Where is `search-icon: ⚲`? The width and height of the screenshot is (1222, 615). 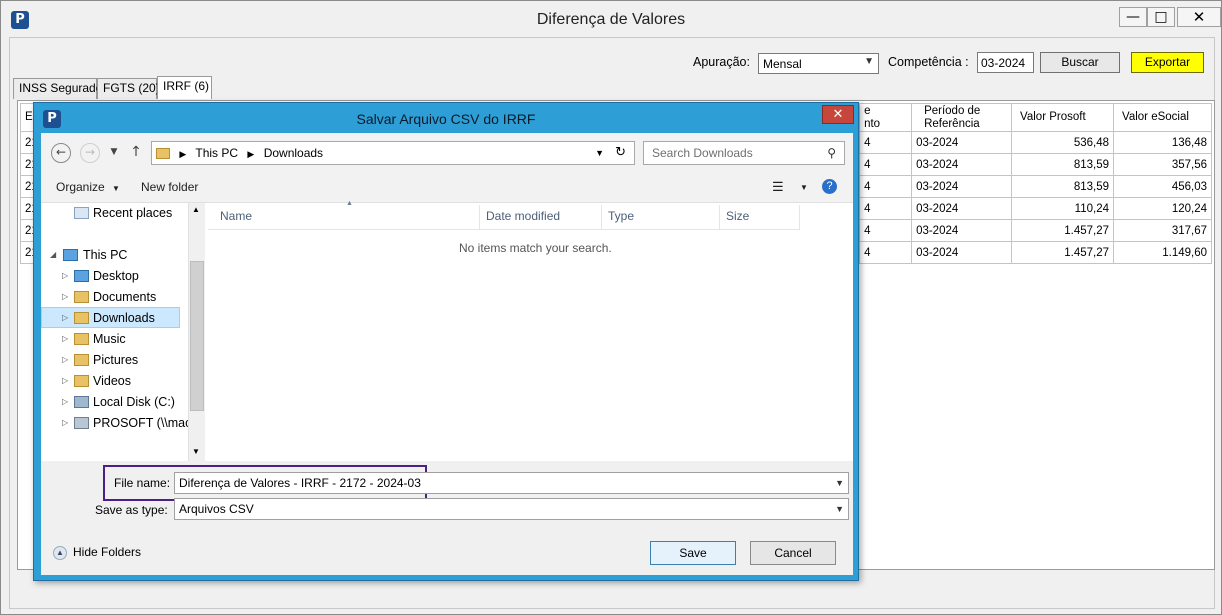
search-icon: ⚲ is located at coordinates (831, 153).